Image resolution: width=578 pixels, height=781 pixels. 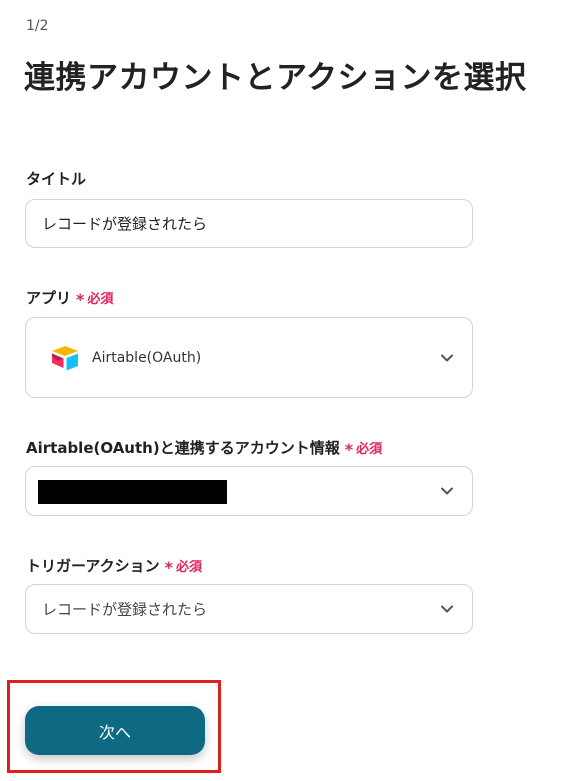 I want to click on app-name: Airtable(OAuth), so click(x=147, y=357).